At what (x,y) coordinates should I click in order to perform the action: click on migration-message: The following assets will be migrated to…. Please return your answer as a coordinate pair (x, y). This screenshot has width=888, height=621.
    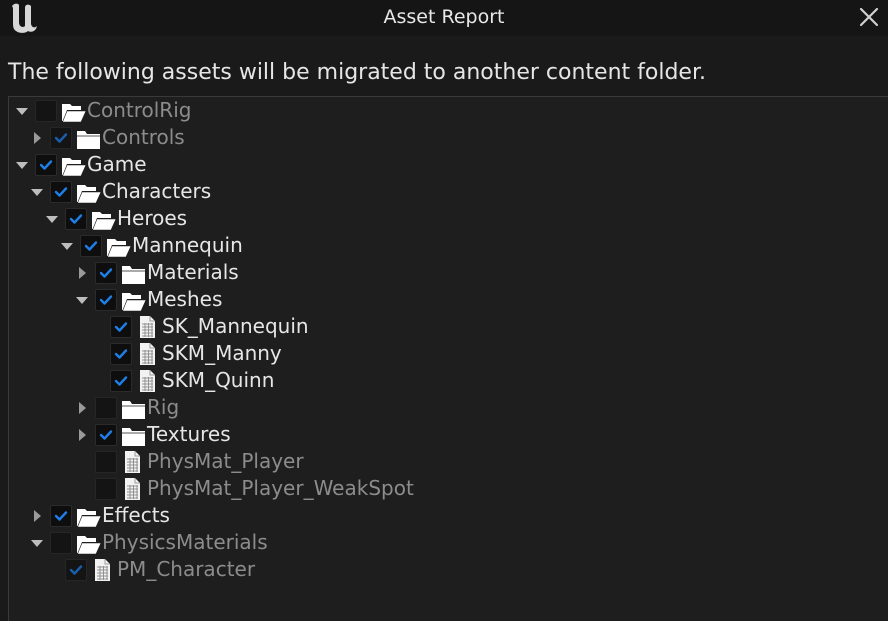
    Looking at the image, I should click on (357, 72).